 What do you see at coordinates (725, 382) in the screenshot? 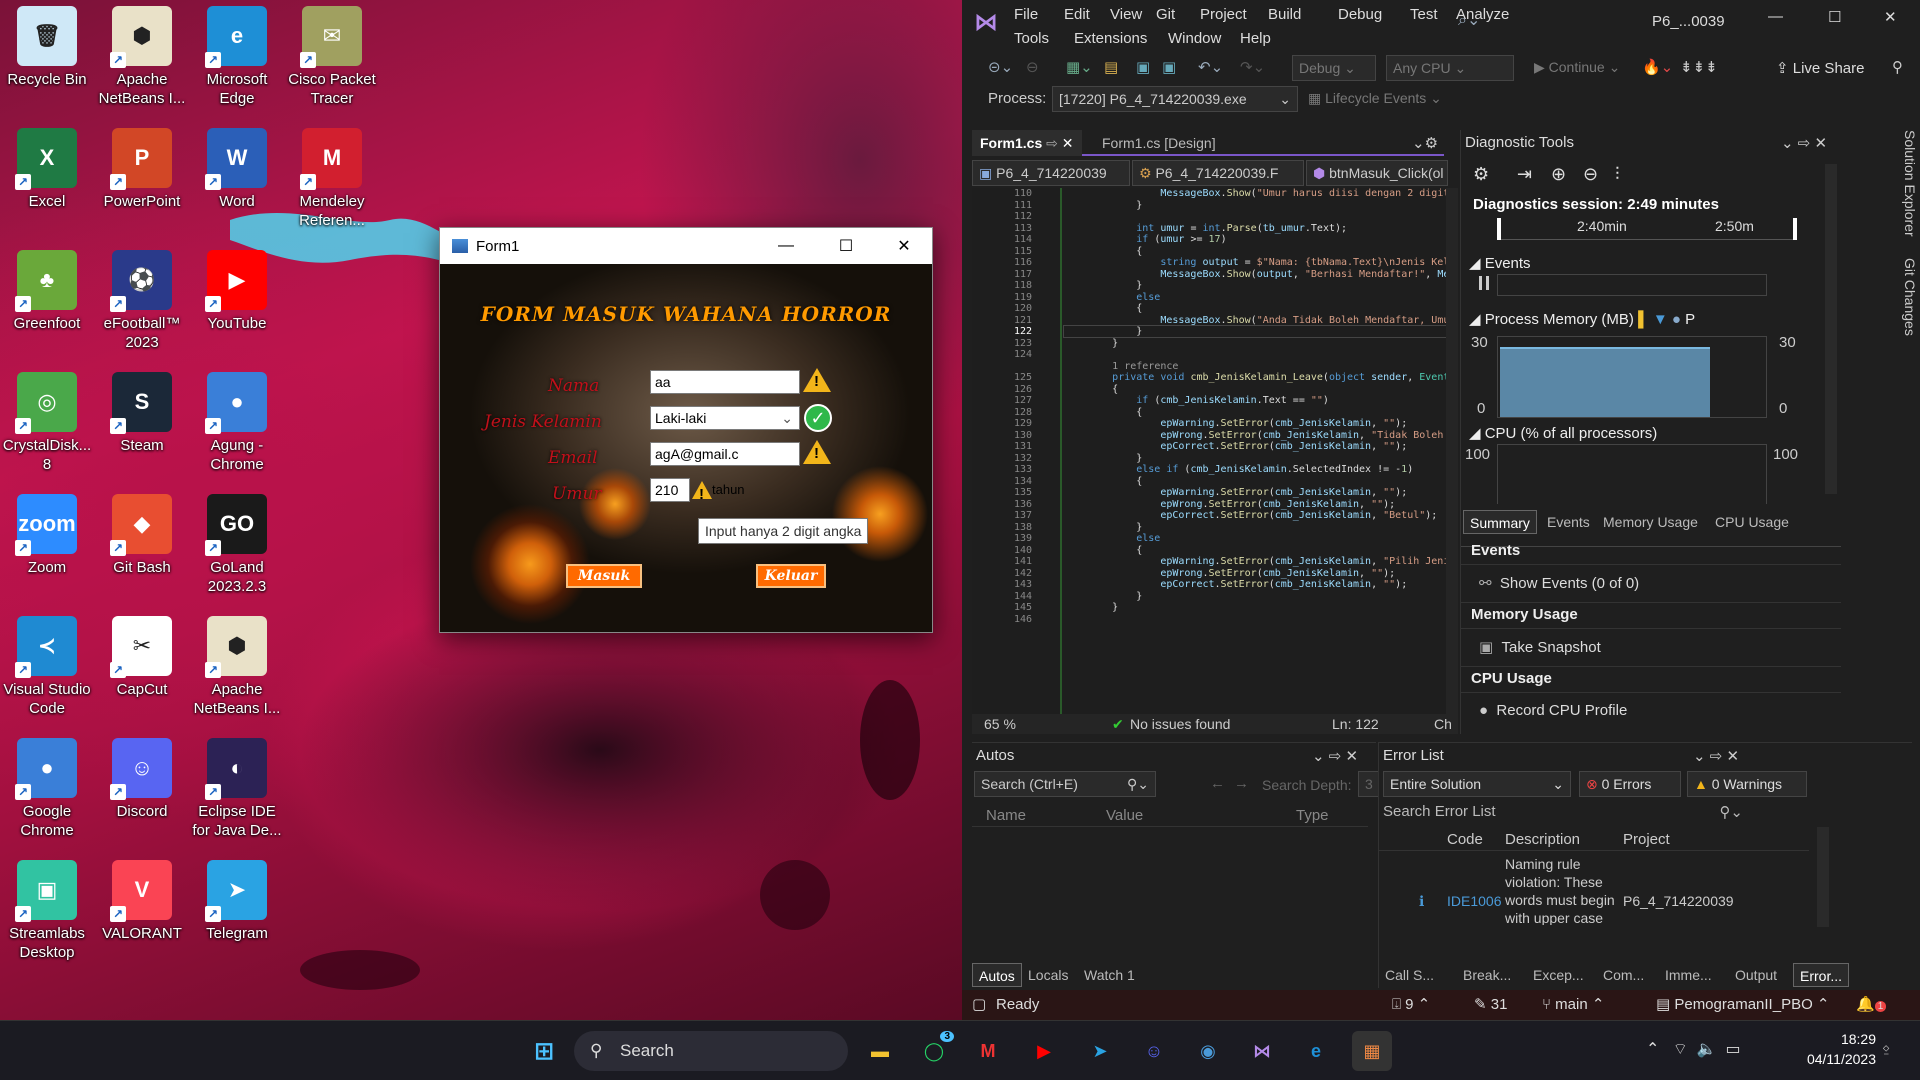
I see `nama-input: aa` at bounding box center [725, 382].